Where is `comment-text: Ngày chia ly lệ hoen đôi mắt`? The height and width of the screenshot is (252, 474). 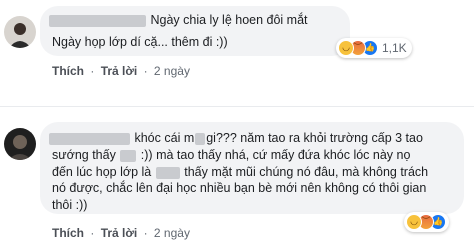 comment-text: Ngày chia ly lệ hoen đôi mắt is located at coordinates (229, 20).